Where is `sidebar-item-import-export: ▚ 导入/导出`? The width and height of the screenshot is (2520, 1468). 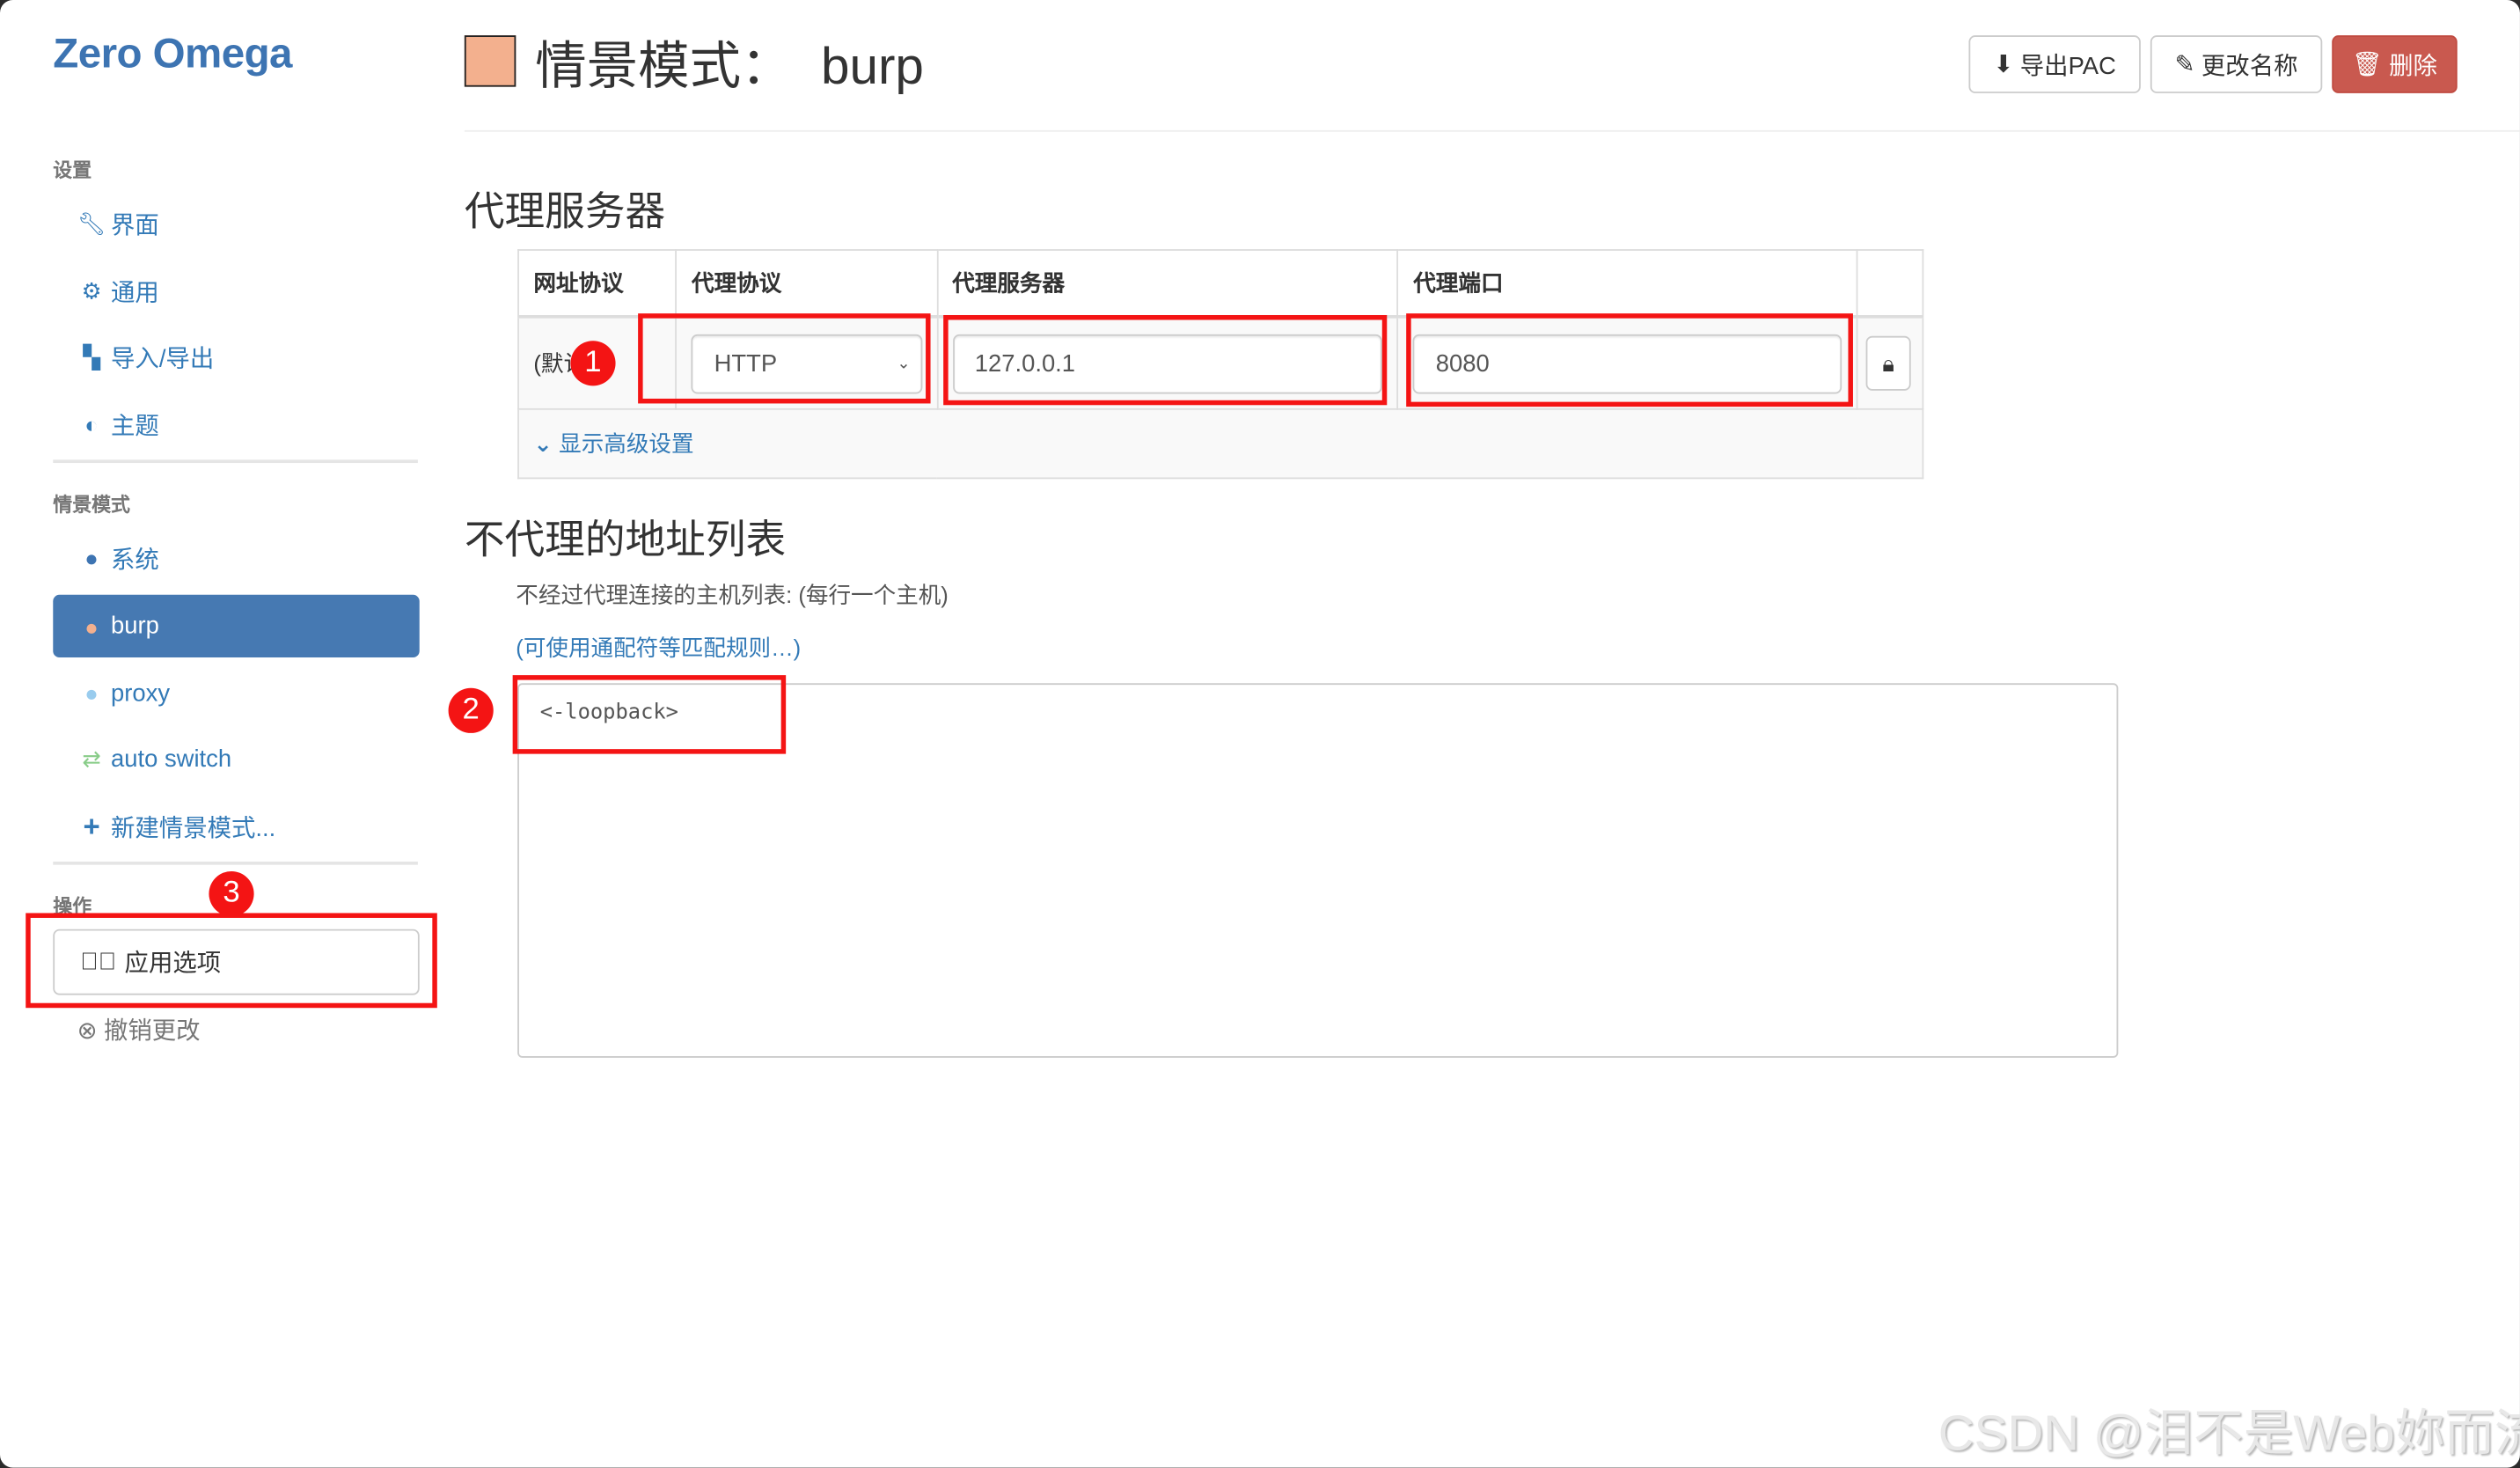 sidebar-item-import-export: ▚ 导入/导出 is located at coordinates (236, 357).